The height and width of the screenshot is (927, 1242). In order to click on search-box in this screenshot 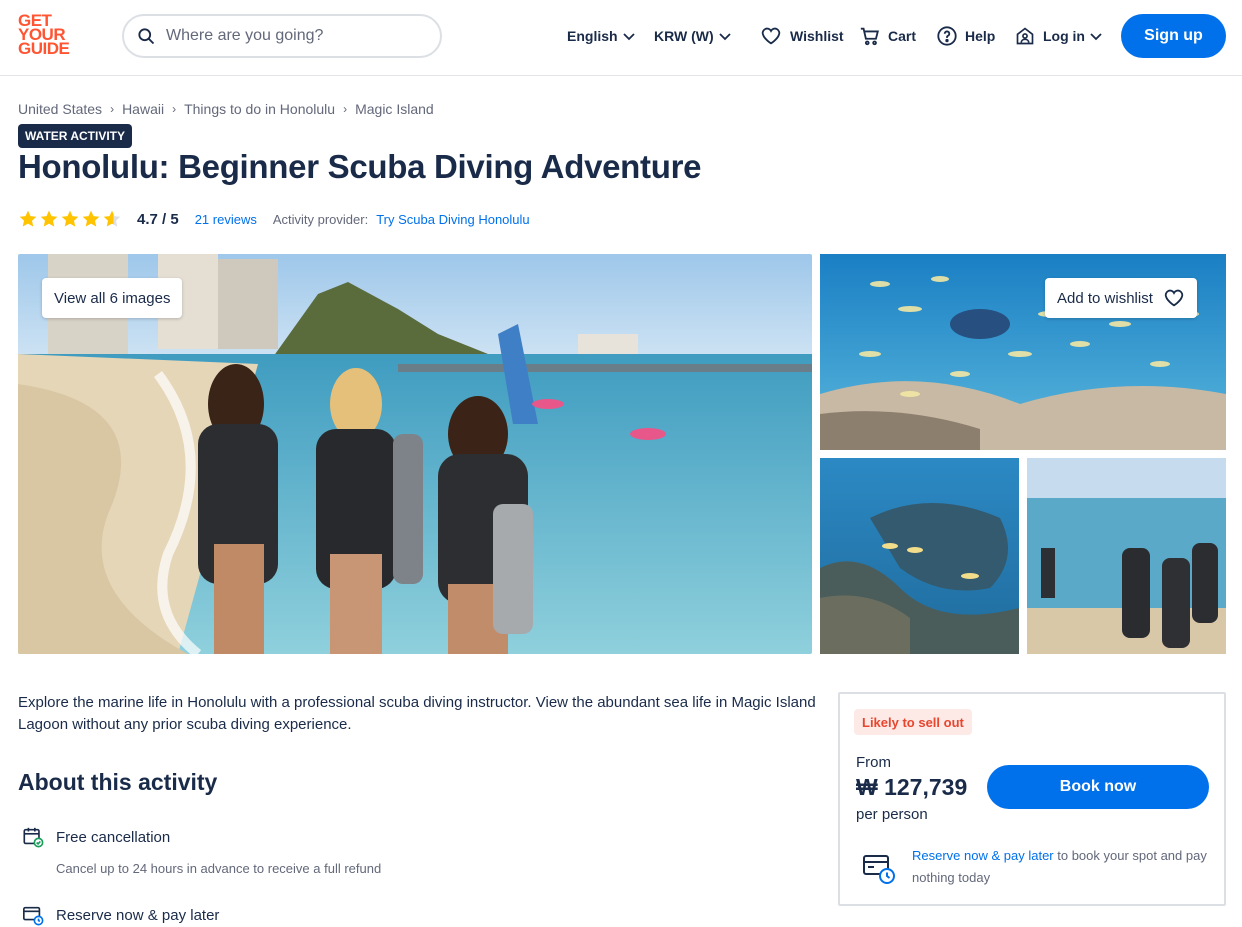, I will do `click(282, 36)`.